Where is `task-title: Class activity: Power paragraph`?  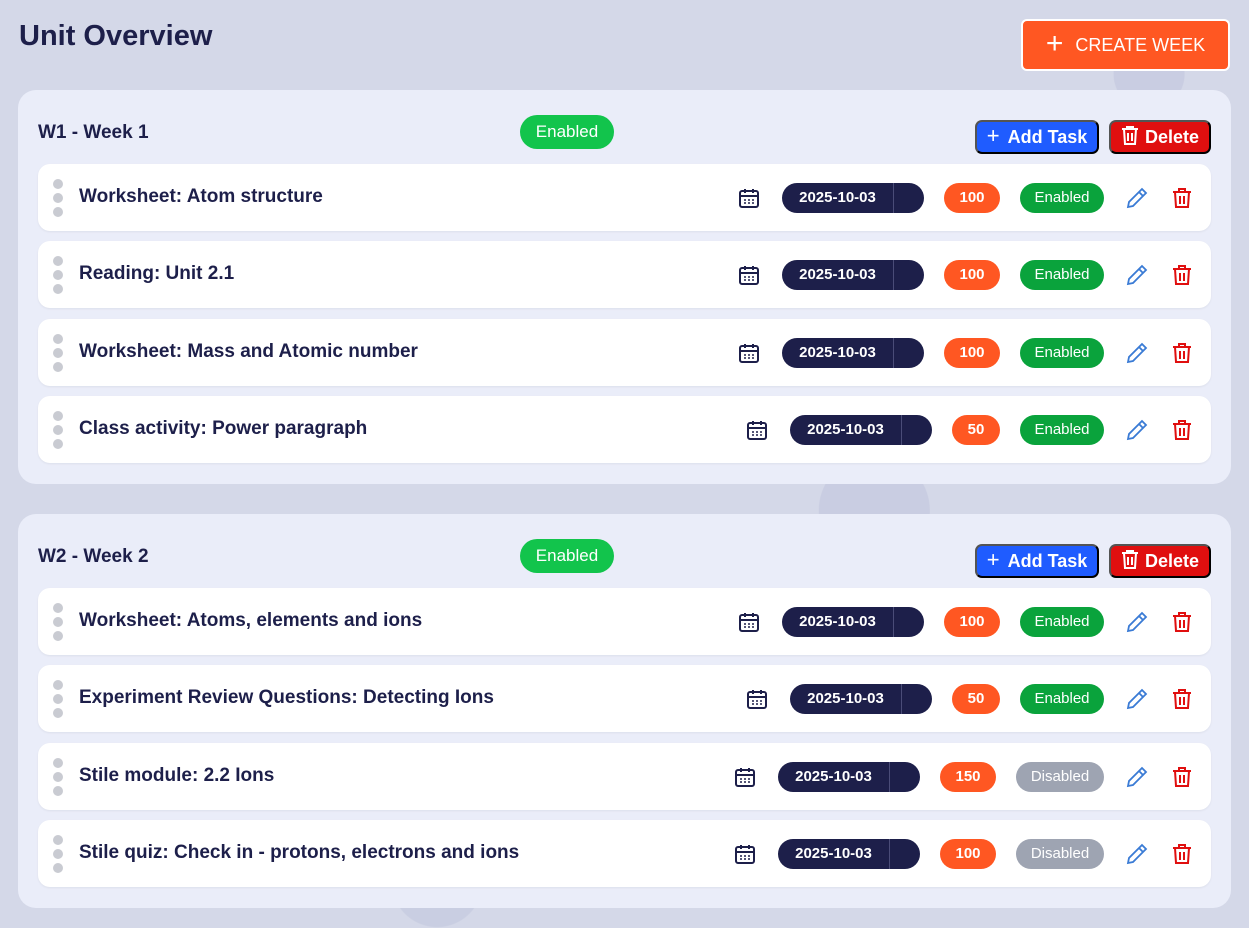 task-title: Class activity: Power paragraph is located at coordinates (223, 428).